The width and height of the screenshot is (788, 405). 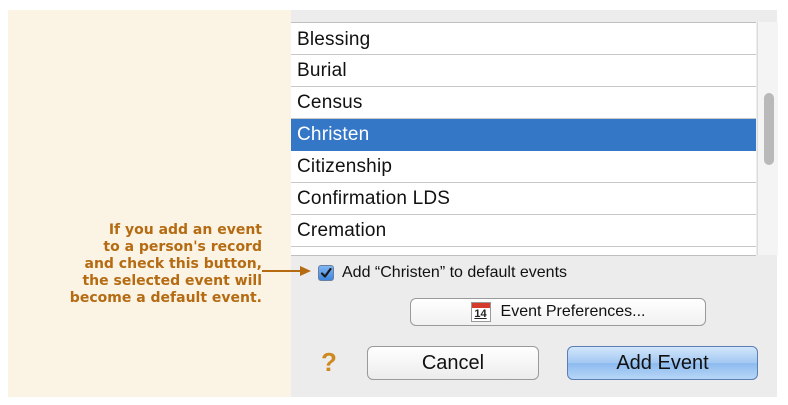 I want to click on callout-line: become a default event., so click(x=165, y=298).